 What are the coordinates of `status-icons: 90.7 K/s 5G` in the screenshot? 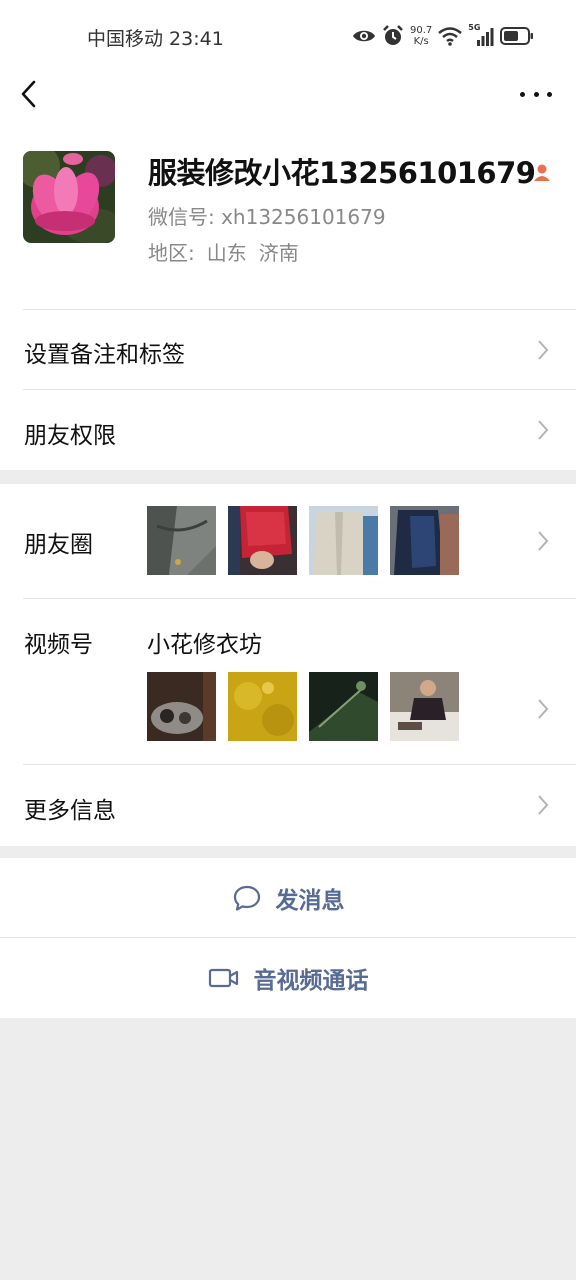 It's located at (443, 36).